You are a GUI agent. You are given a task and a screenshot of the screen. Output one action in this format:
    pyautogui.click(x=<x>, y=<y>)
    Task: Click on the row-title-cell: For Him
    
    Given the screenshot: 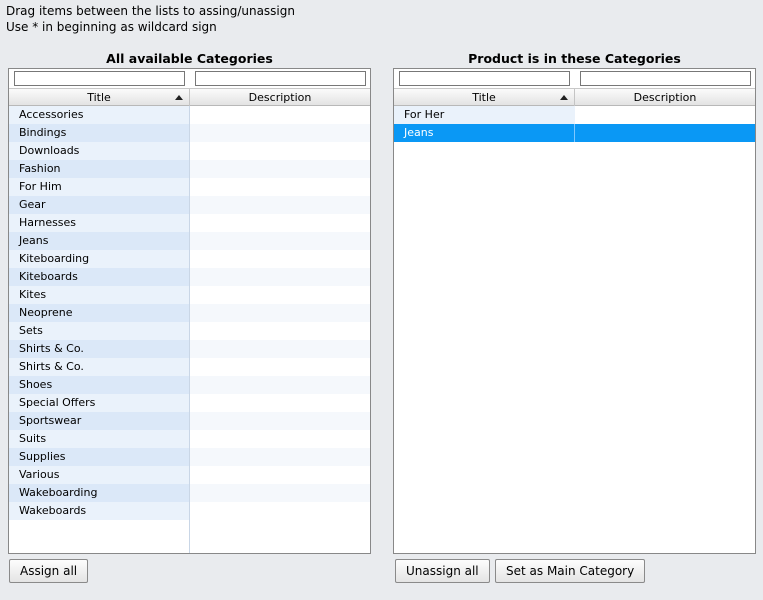 What is the action you would take?
    pyautogui.click(x=99, y=187)
    